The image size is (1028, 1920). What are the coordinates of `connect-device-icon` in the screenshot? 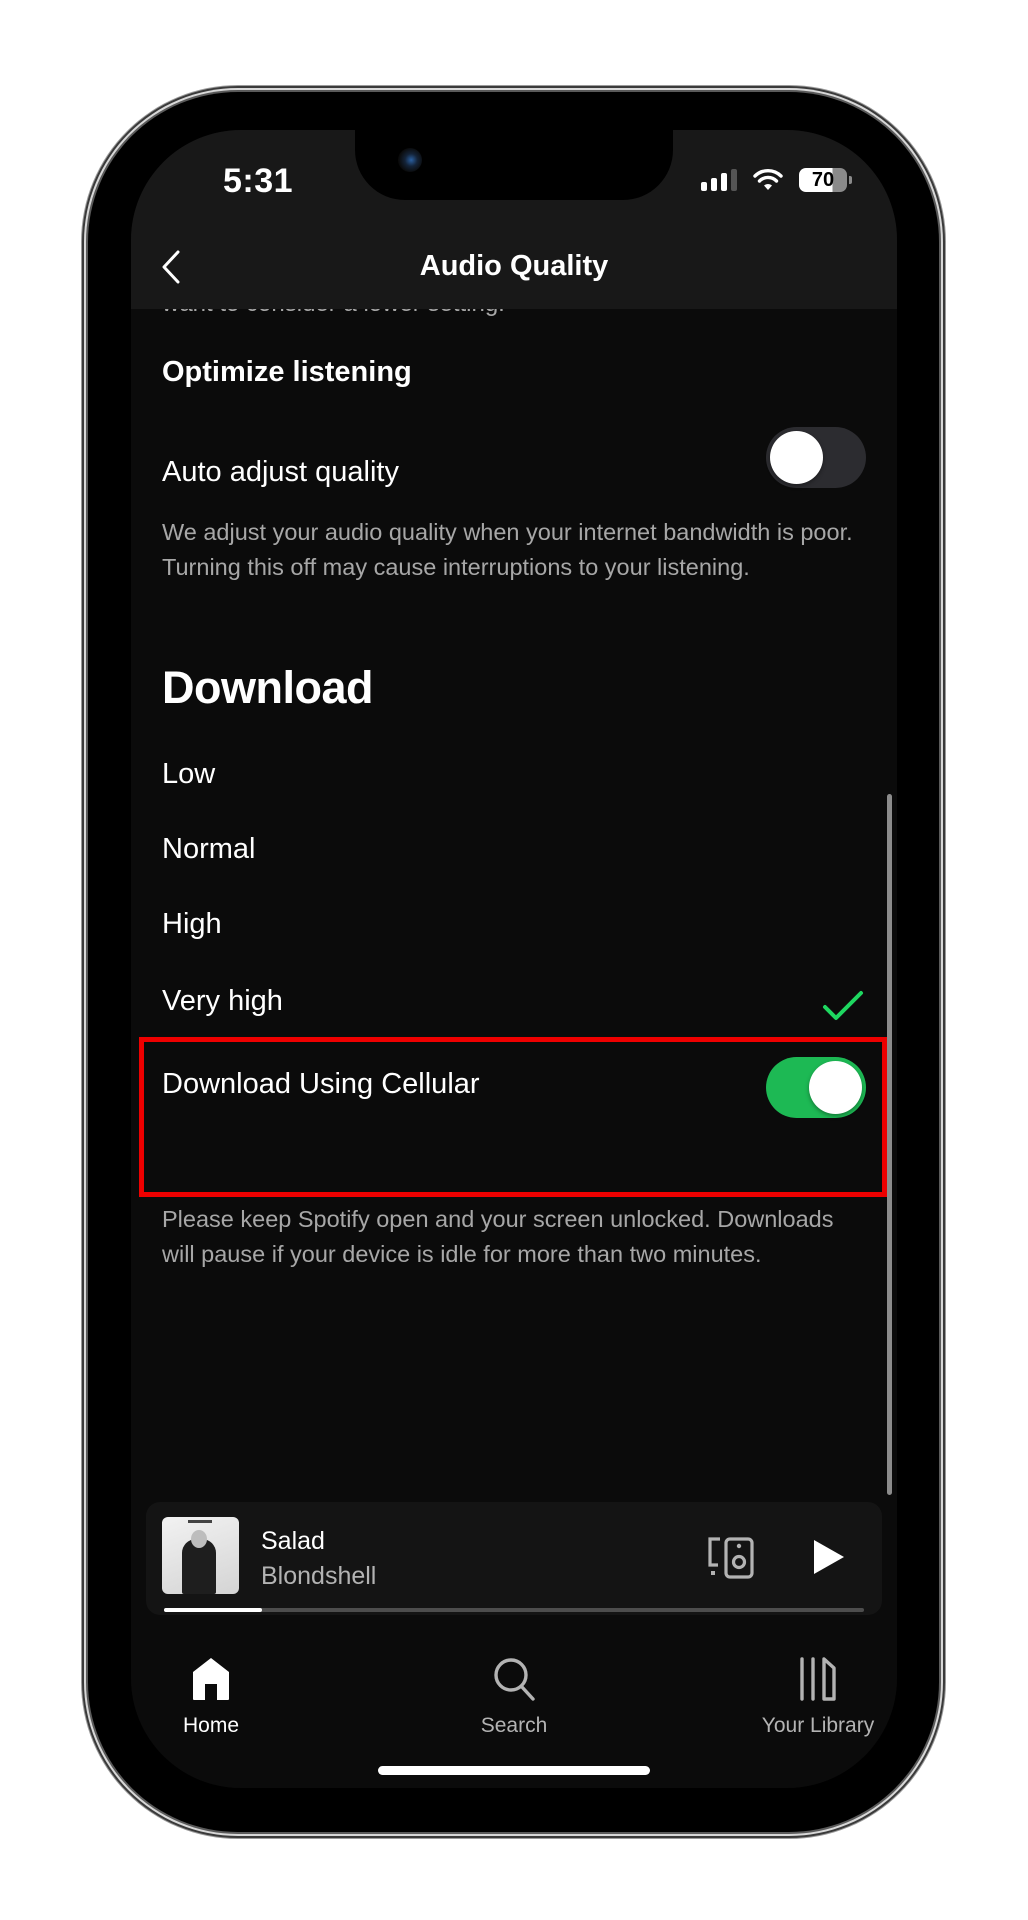 It's located at (731, 1558).